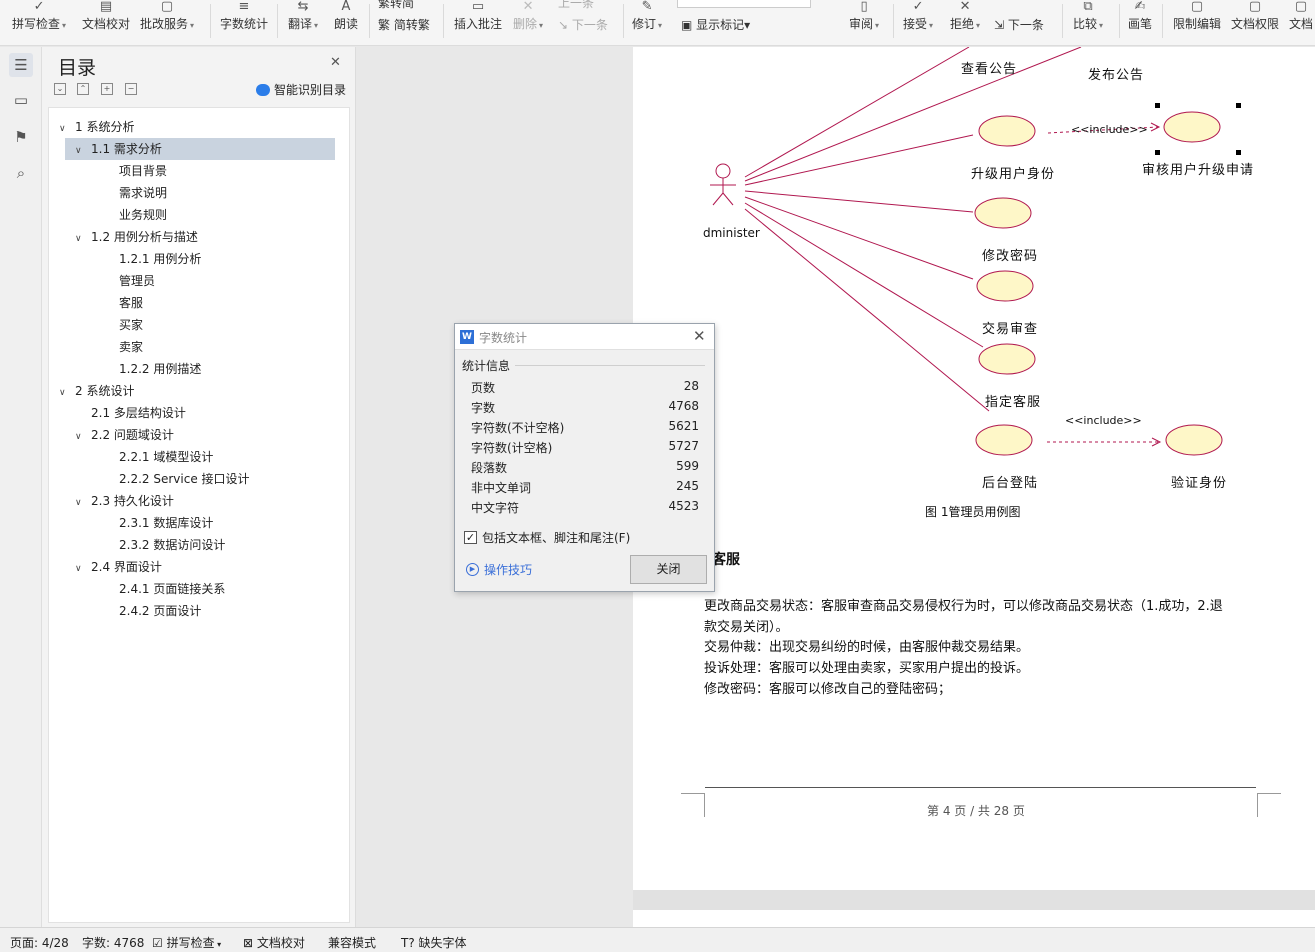  I want to click on toc-item: 需求说明, so click(194, 193).